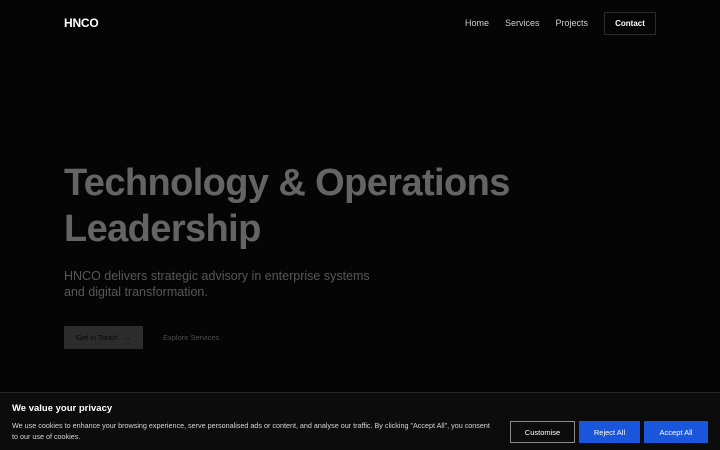 This screenshot has height=450, width=720. What do you see at coordinates (62, 408) in the screenshot?
I see `cookie-title: We value your privacy` at bounding box center [62, 408].